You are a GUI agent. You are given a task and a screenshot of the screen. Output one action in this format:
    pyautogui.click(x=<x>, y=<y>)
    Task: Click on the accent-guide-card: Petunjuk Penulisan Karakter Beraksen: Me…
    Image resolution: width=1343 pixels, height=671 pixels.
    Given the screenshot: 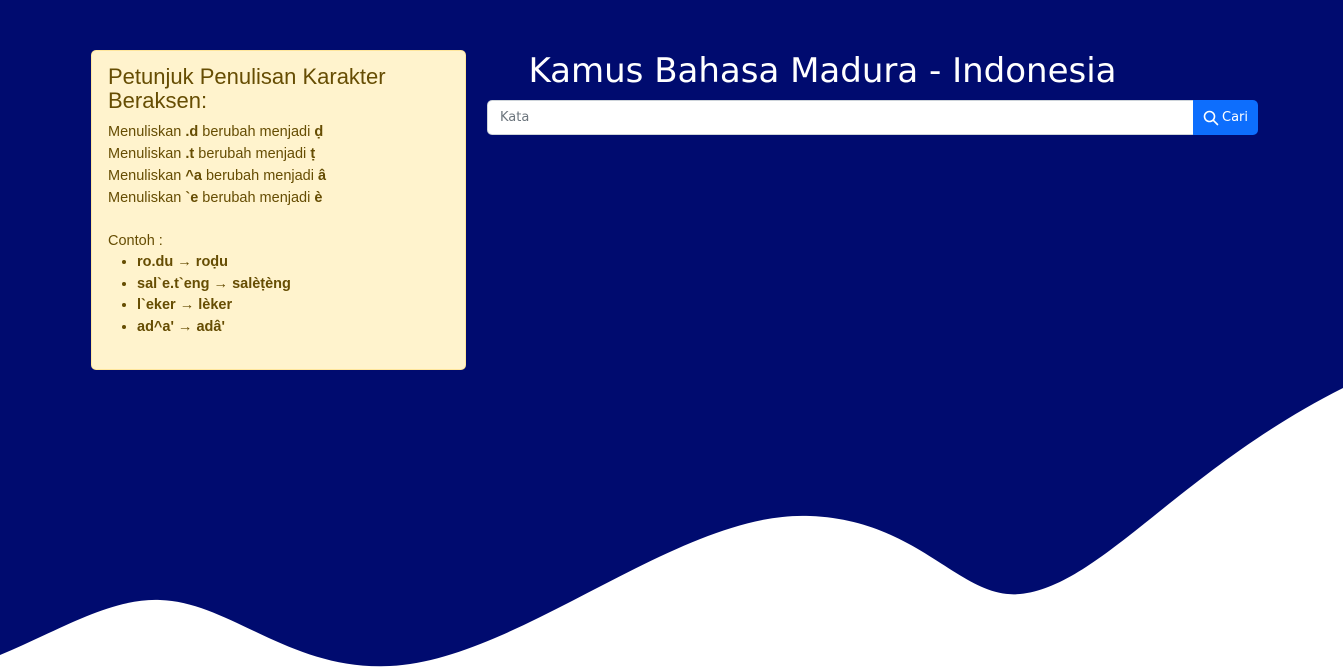 What is the action you would take?
    pyautogui.click(x=278, y=210)
    